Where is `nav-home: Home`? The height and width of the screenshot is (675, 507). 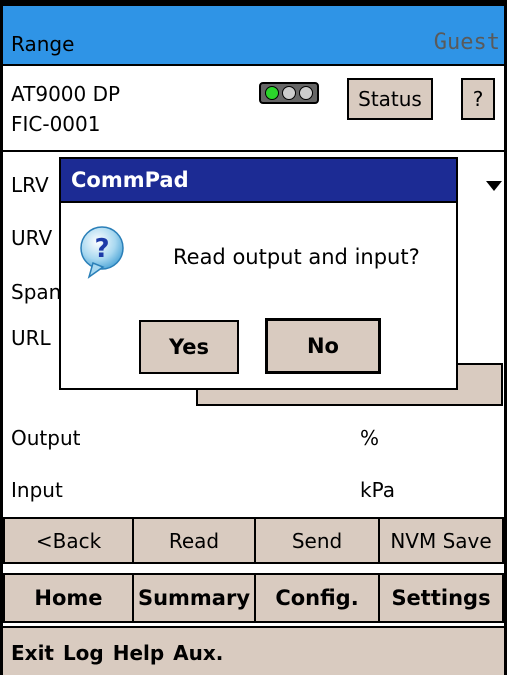
nav-home: Home is located at coordinates (68, 598).